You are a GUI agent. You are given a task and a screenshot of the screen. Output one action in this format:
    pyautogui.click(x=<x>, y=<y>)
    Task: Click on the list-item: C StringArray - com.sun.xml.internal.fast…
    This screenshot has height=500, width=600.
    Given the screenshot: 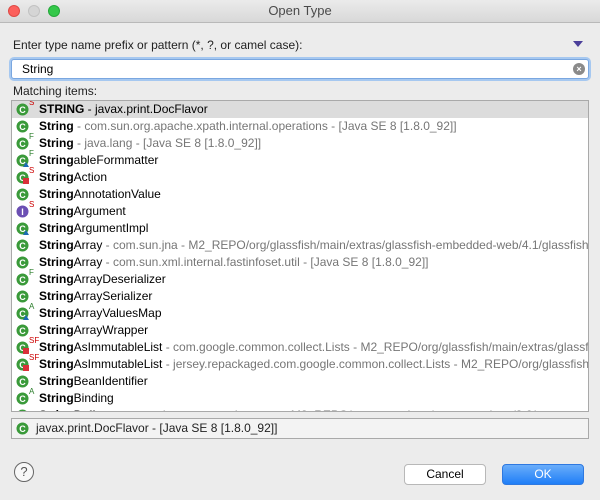 What is the action you would take?
    pyautogui.click(x=300, y=262)
    